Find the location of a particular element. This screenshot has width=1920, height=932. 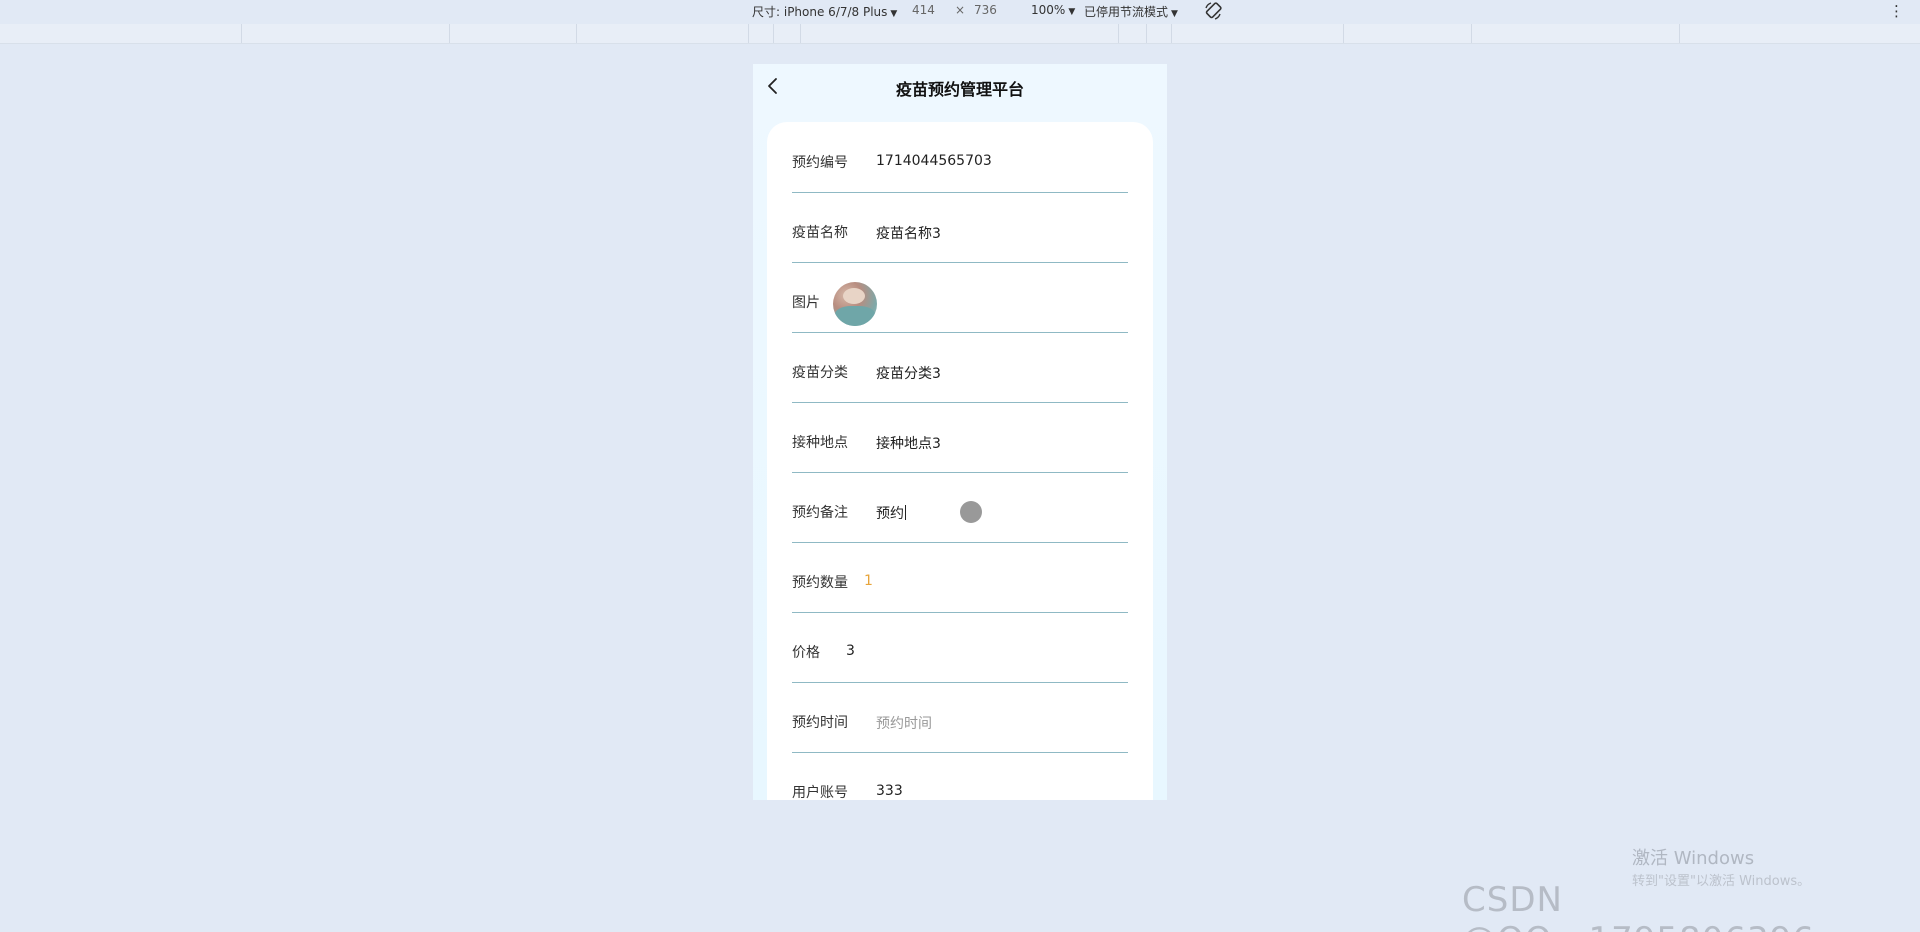

vaccine-name-label: 疫苗名称 is located at coordinates (820, 233).